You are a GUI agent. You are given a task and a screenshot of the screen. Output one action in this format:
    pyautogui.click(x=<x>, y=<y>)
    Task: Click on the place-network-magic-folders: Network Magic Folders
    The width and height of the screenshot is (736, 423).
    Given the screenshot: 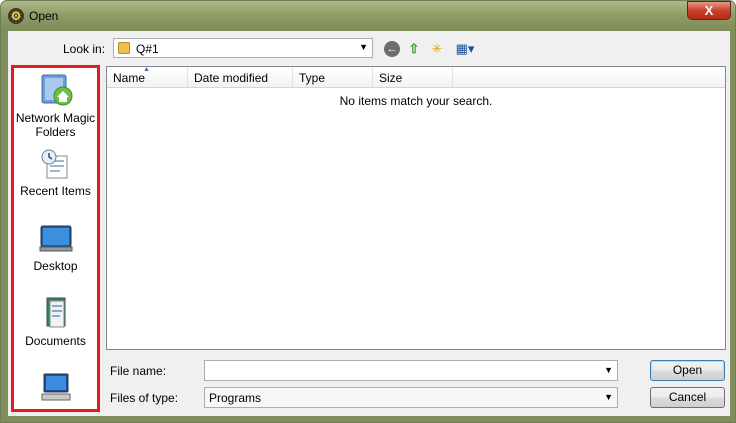 What is the action you would take?
    pyautogui.click(x=55, y=106)
    